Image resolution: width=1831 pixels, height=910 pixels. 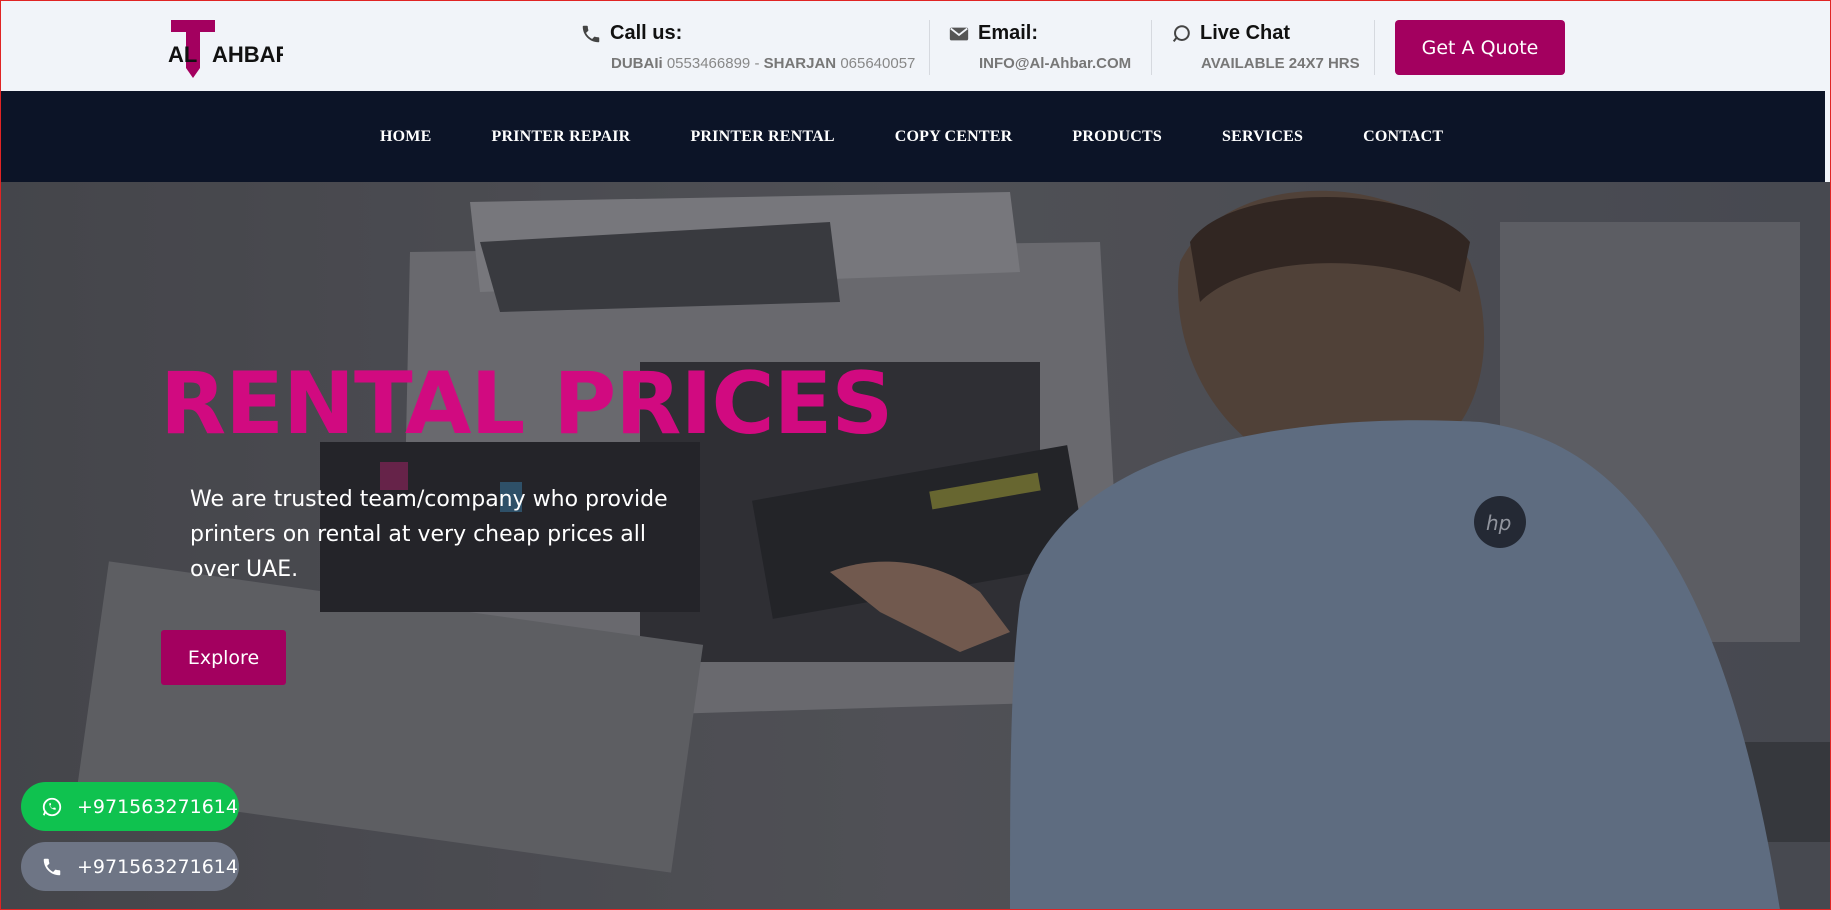 I want to click on phone-numbers: DUBAIi 0553466899 - SHARJAN 065640057, so click(x=747, y=63).